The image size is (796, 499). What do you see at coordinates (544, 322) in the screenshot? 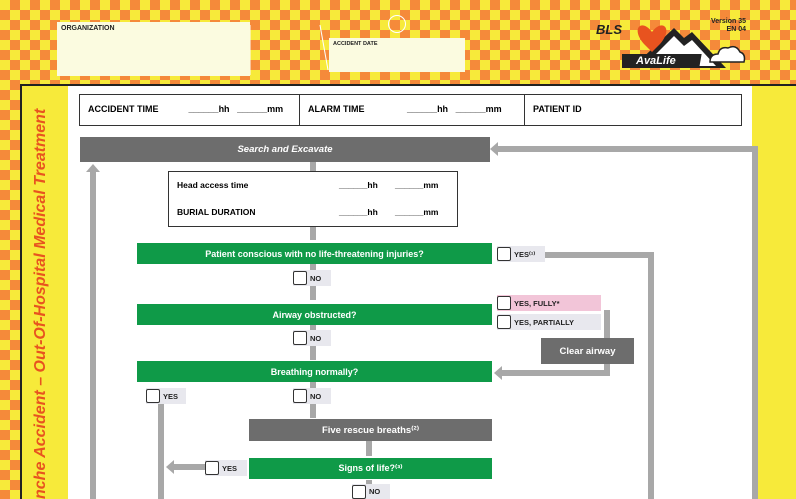
I see `q2-yes-partially-label: YES, PARTIALLY` at bounding box center [544, 322].